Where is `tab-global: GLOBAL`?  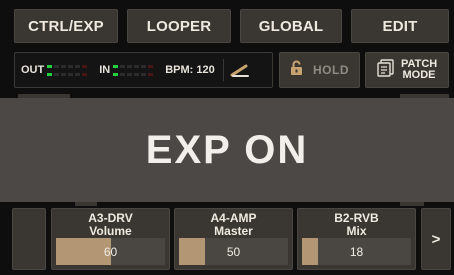
tab-global: GLOBAL is located at coordinates (291, 26).